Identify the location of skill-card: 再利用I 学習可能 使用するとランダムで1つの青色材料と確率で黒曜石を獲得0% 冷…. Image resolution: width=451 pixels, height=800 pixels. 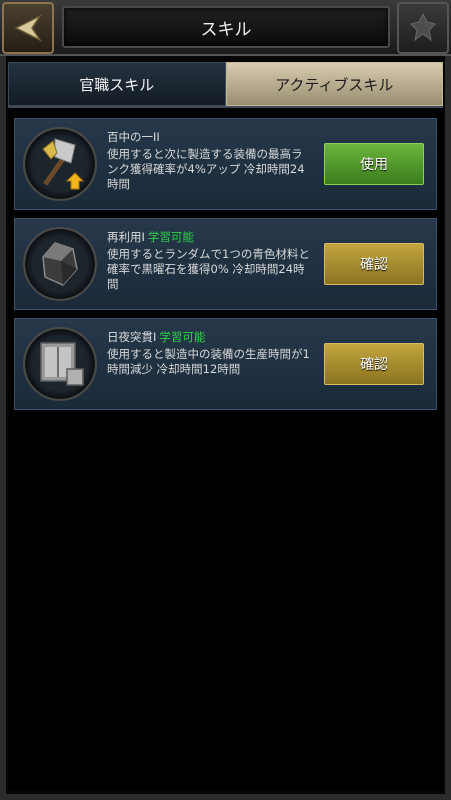
(225, 264).